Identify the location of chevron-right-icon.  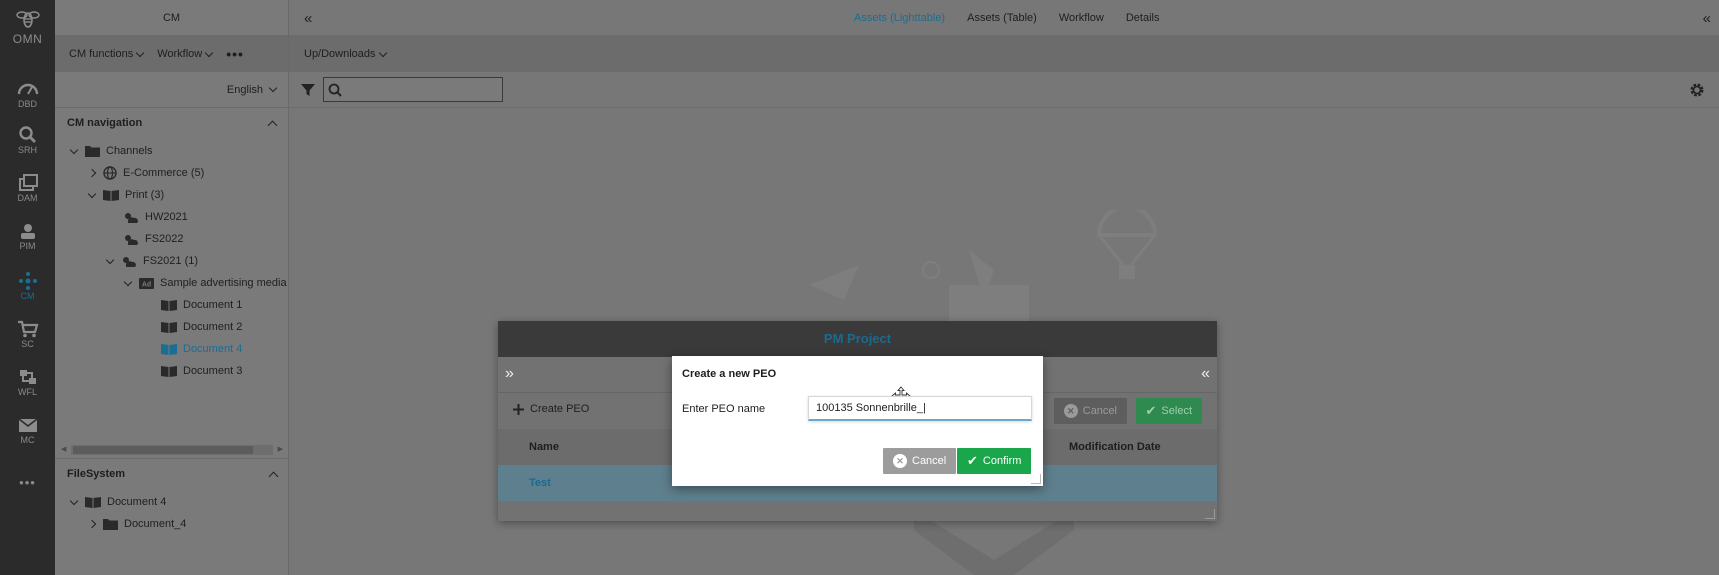
(92, 173).